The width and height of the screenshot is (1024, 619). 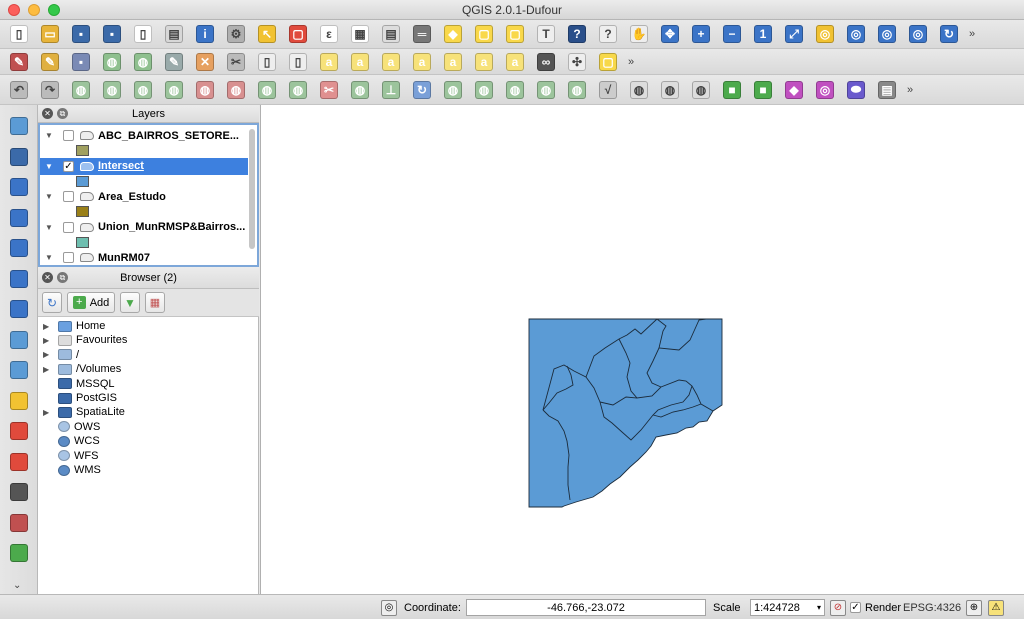 What do you see at coordinates (91, 302) in the screenshot?
I see `add-button: + Add` at bounding box center [91, 302].